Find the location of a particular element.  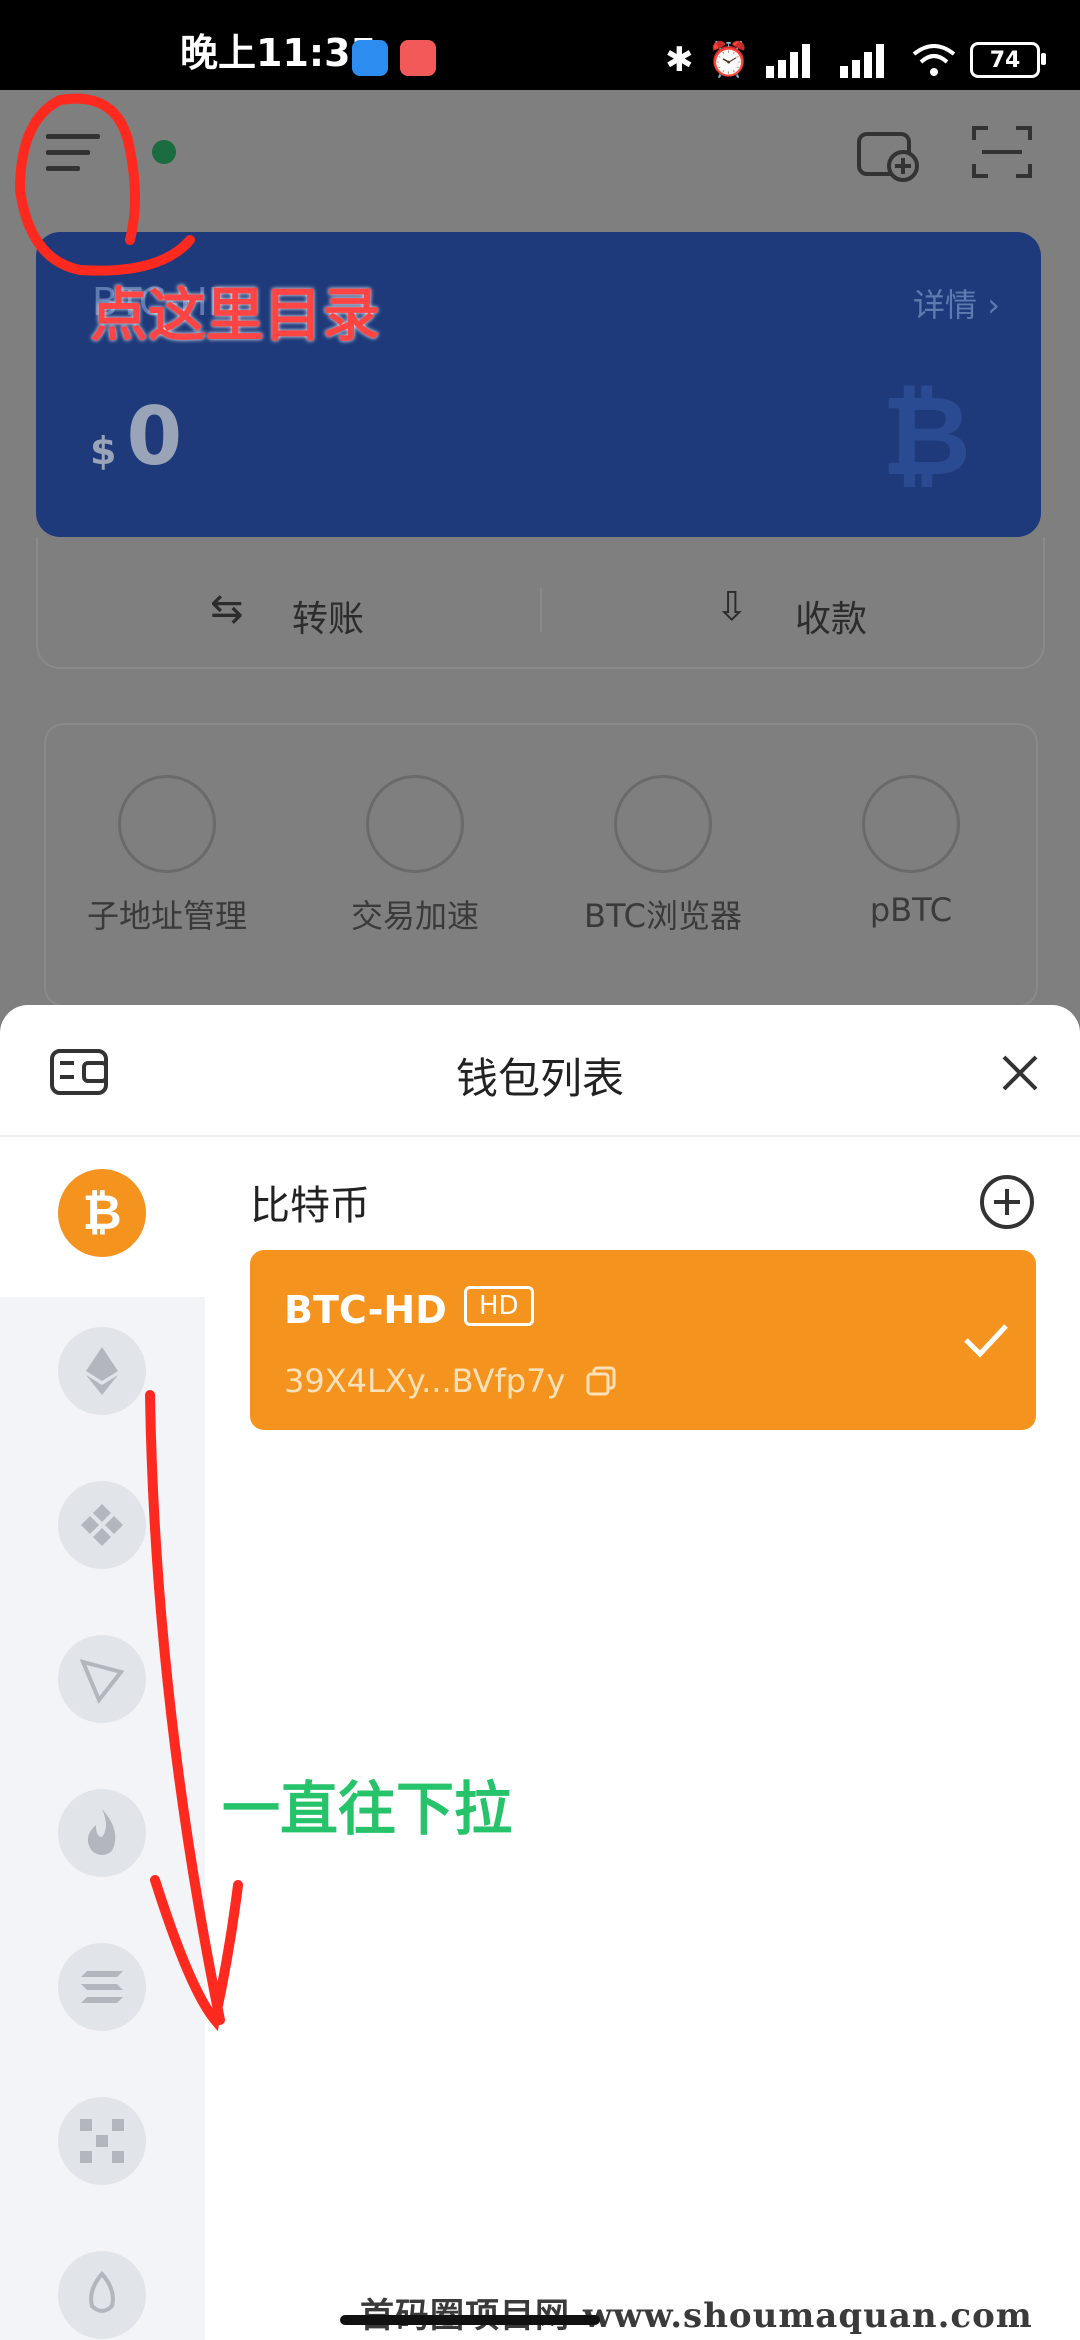

annotation-circle-stroke is located at coordinates (104, 184).